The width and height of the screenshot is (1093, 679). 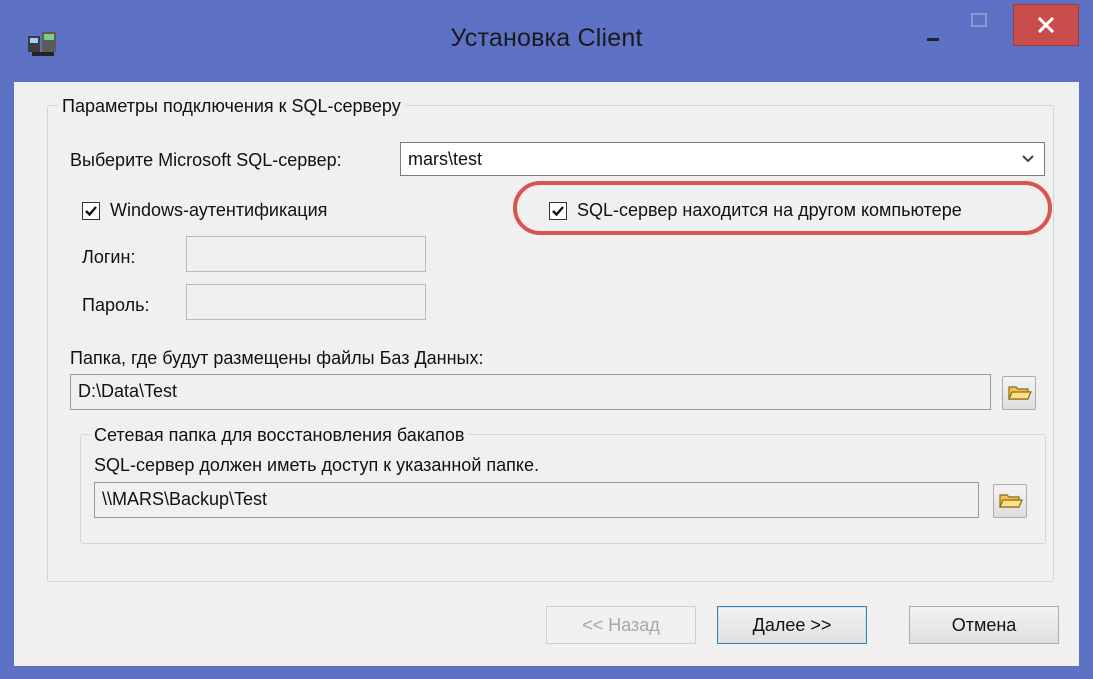 What do you see at coordinates (219, 210) in the screenshot?
I see `windows-auth-label: Windows-аутентификация` at bounding box center [219, 210].